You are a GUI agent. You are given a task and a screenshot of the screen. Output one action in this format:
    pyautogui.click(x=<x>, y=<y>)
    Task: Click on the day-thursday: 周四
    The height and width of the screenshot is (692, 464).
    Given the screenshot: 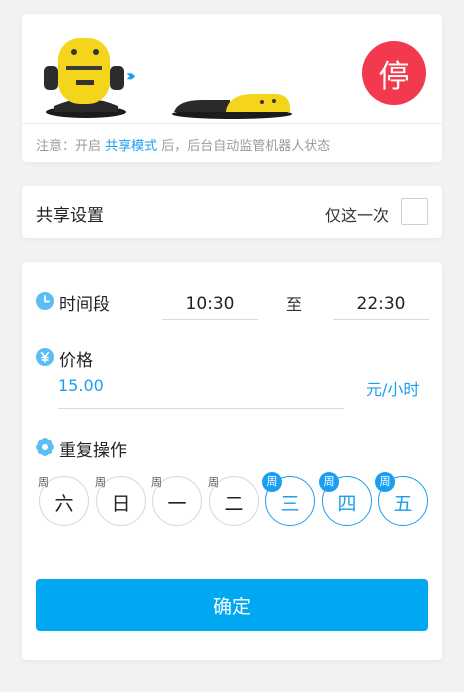 What is the action you would take?
    pyautogui.click(x=345, y=499)
    